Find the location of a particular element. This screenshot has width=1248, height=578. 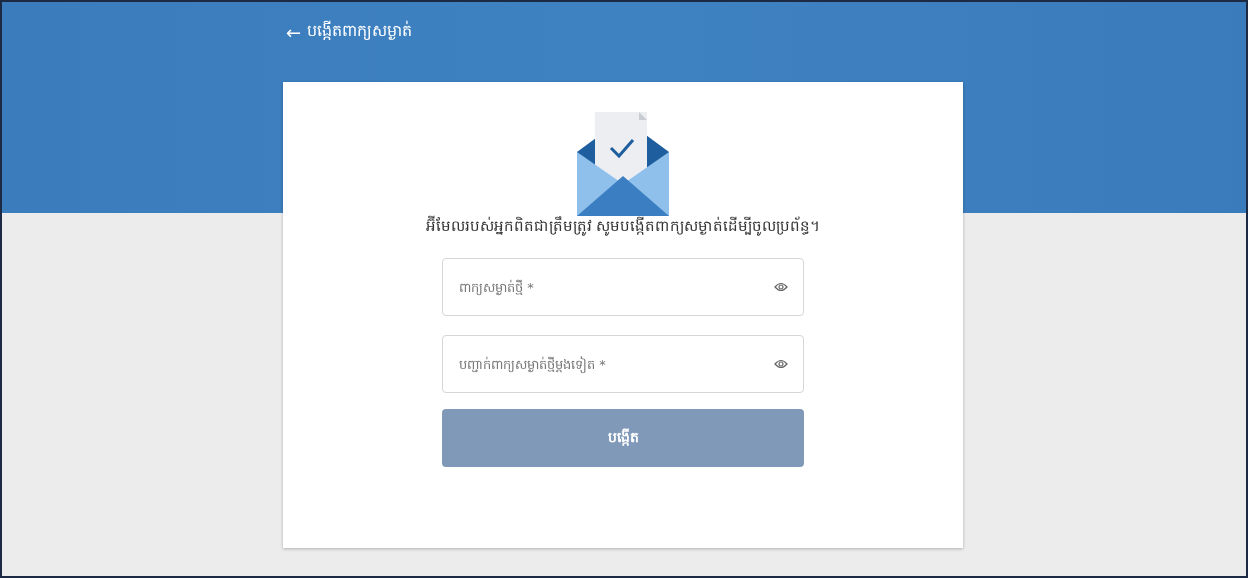

envelope-check-icon is located at coordinates (623, 164).